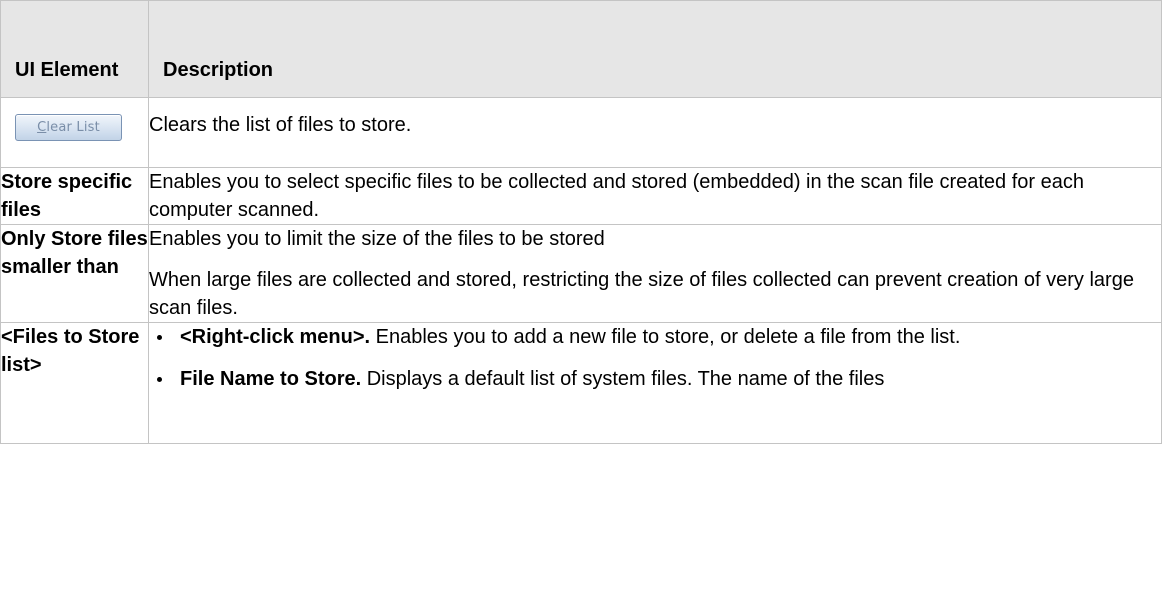 Image resolution: width=1166 pixels, height=601 pixels. Describe the element at coordinates (271, 379) in the screenshot. I see `bullet-term: File Name to Store.` at that location.